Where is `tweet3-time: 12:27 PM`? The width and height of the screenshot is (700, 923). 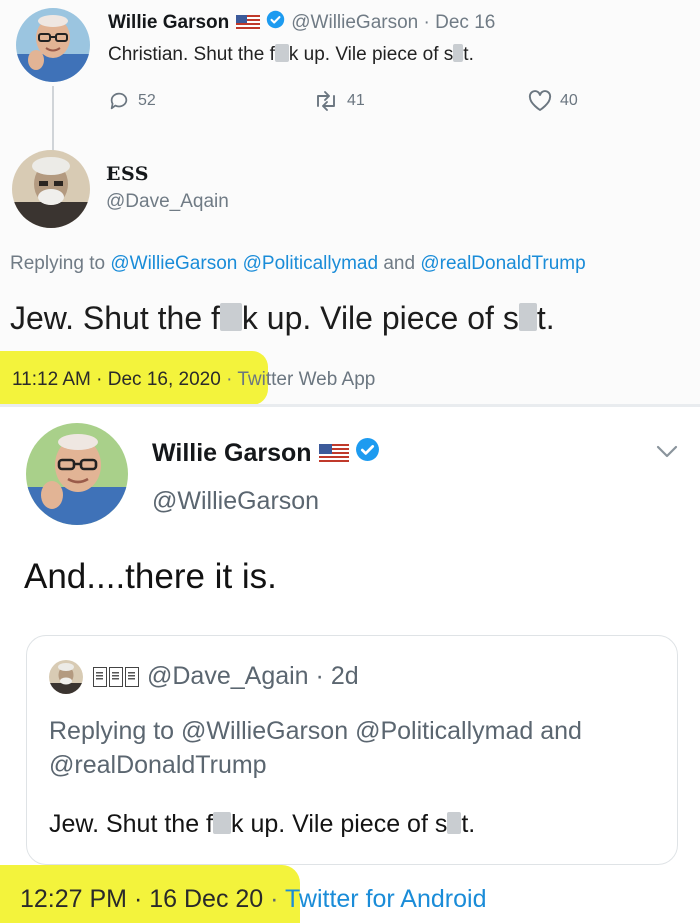 tweet3-time: 12:27 PM is located at coordinates (73, 899).